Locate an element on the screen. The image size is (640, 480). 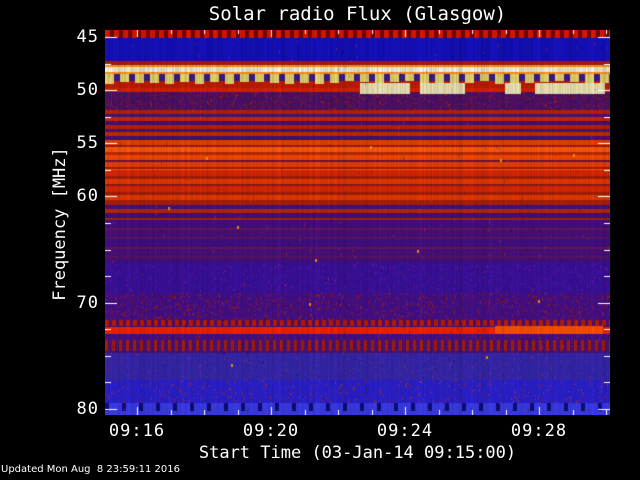
x-tick-label: 09:20 is located at coordinates (271, 431).